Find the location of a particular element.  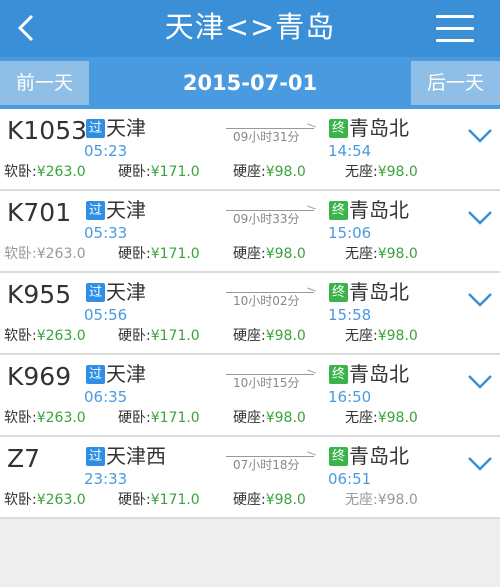

duration-text: 09小时33分 is located at coordinates (266, 219).